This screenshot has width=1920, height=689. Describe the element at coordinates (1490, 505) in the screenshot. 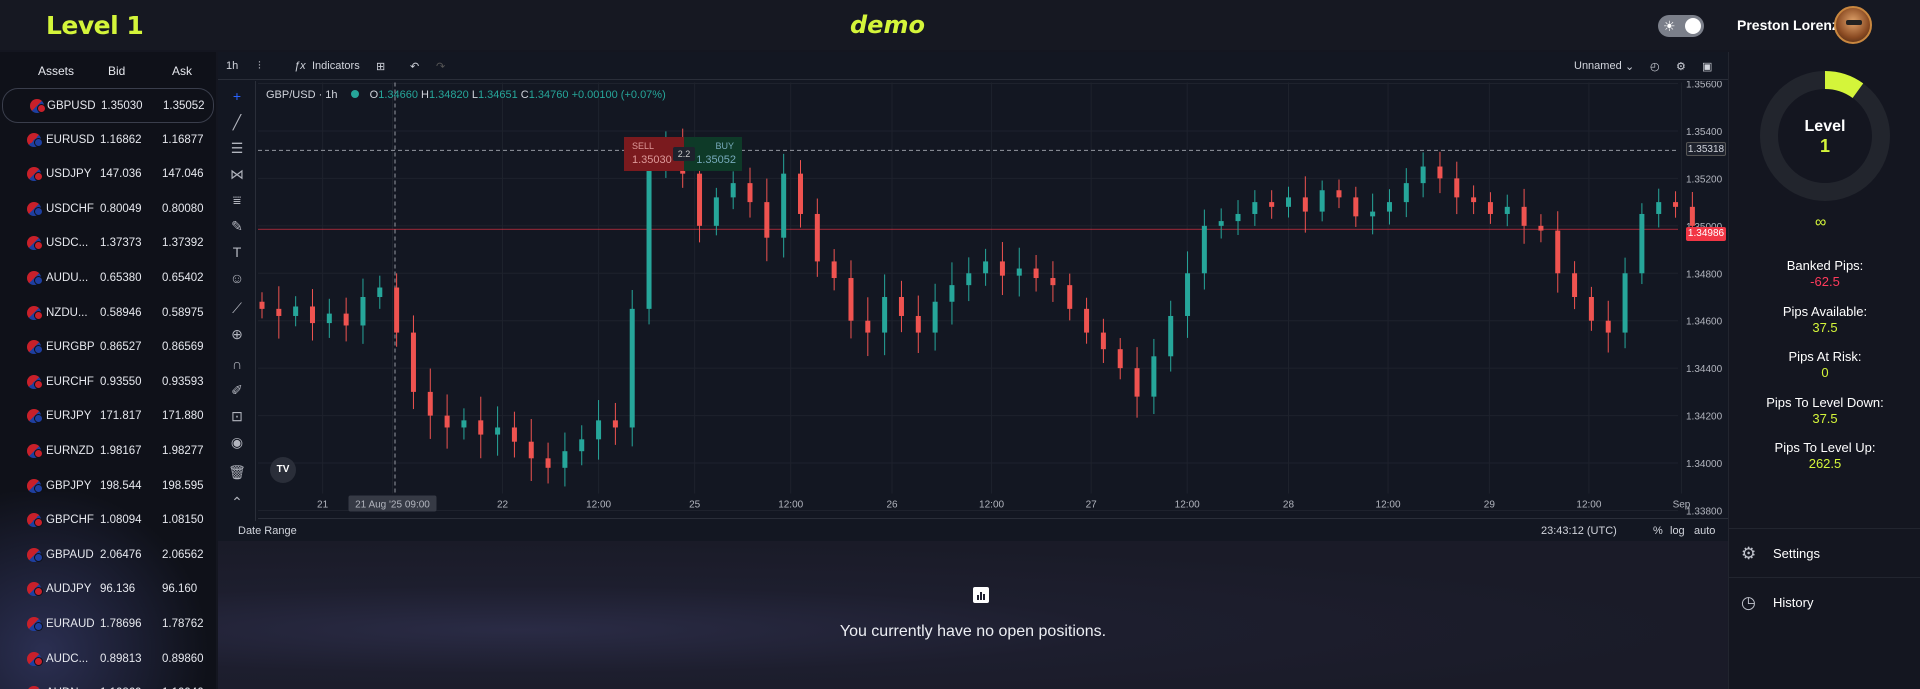

I see `time-tick-label: 29` at that location.